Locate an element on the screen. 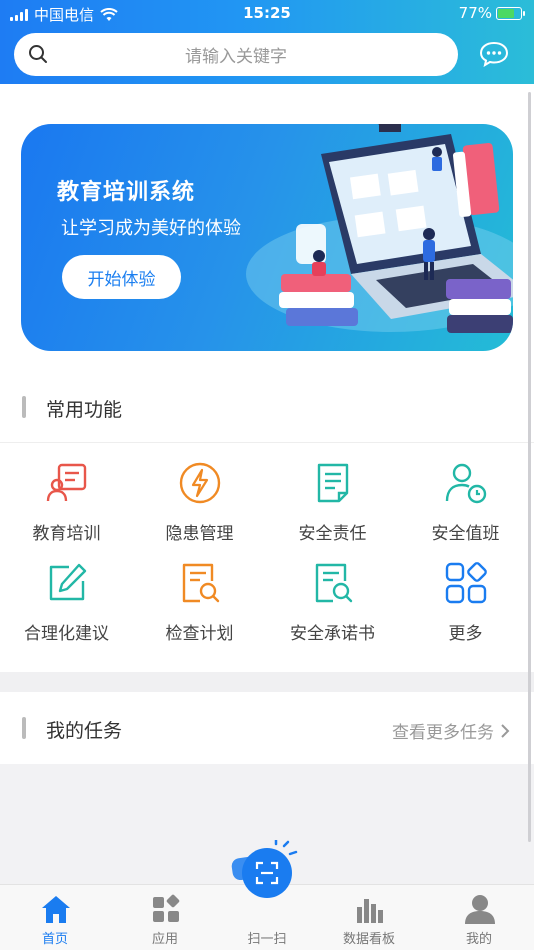 The image size is (534, 950). grid-item-label: 教育培训 is located at coordinates (66, 534).